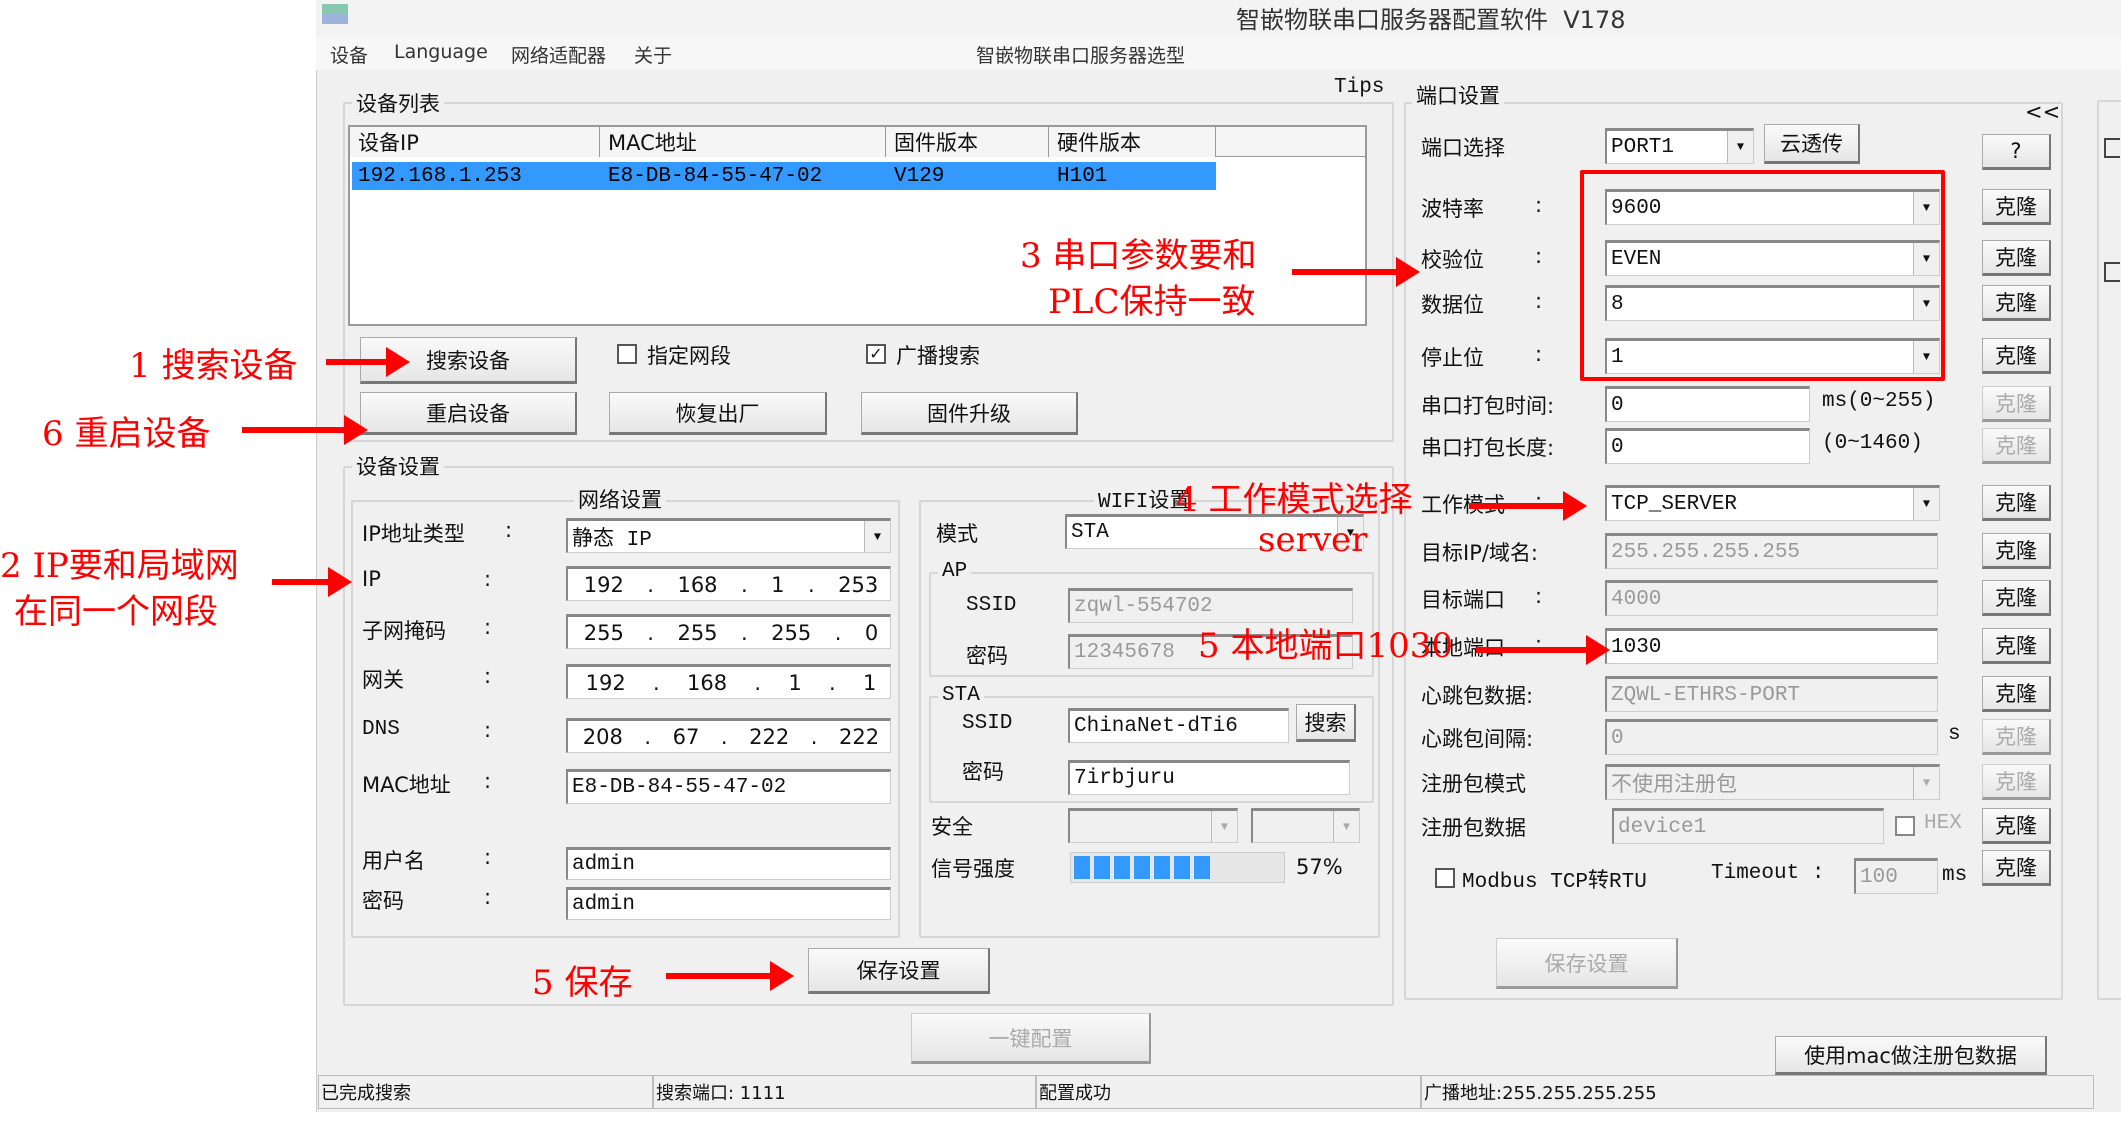  I want to click on cloud-passthrough-button: 云透传, so click(1812, 144).